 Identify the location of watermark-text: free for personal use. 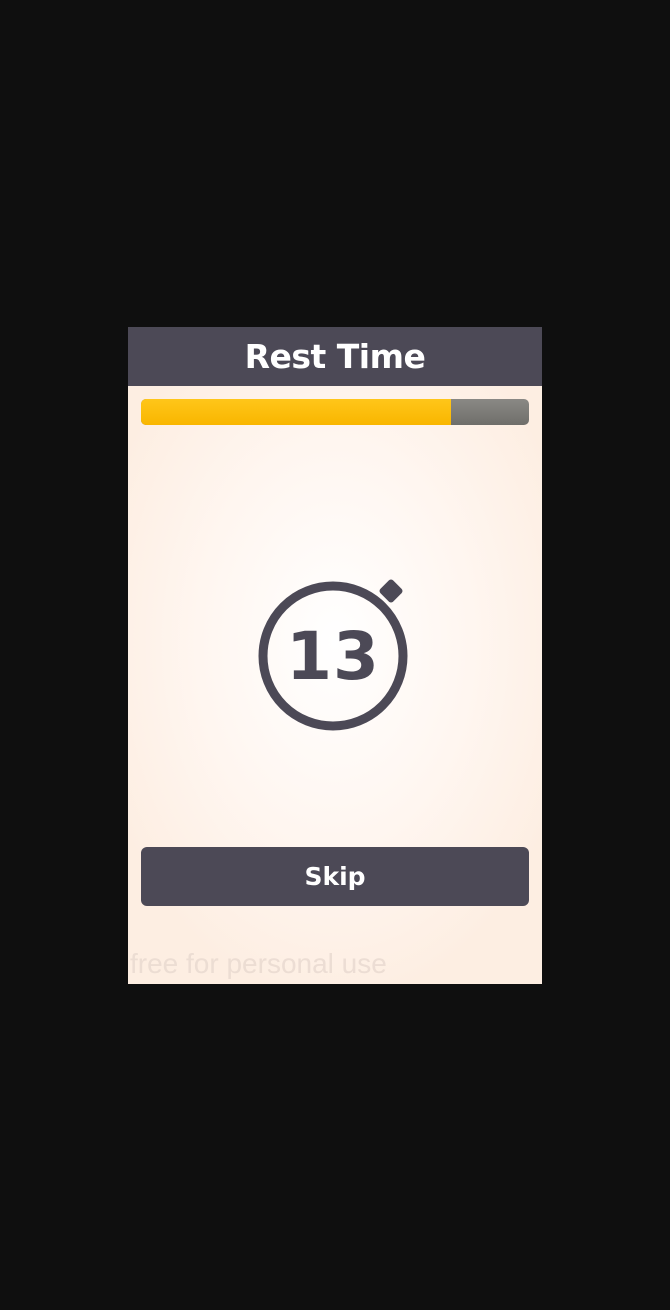
(258, 963).